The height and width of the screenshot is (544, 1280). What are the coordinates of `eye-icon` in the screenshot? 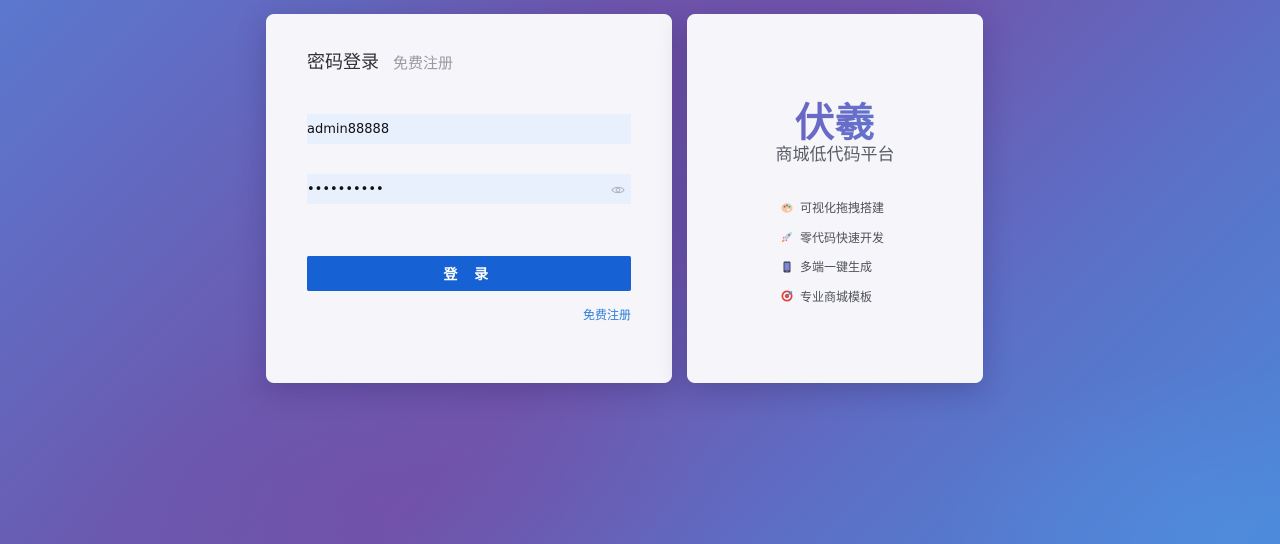 It's located at (618, 189).